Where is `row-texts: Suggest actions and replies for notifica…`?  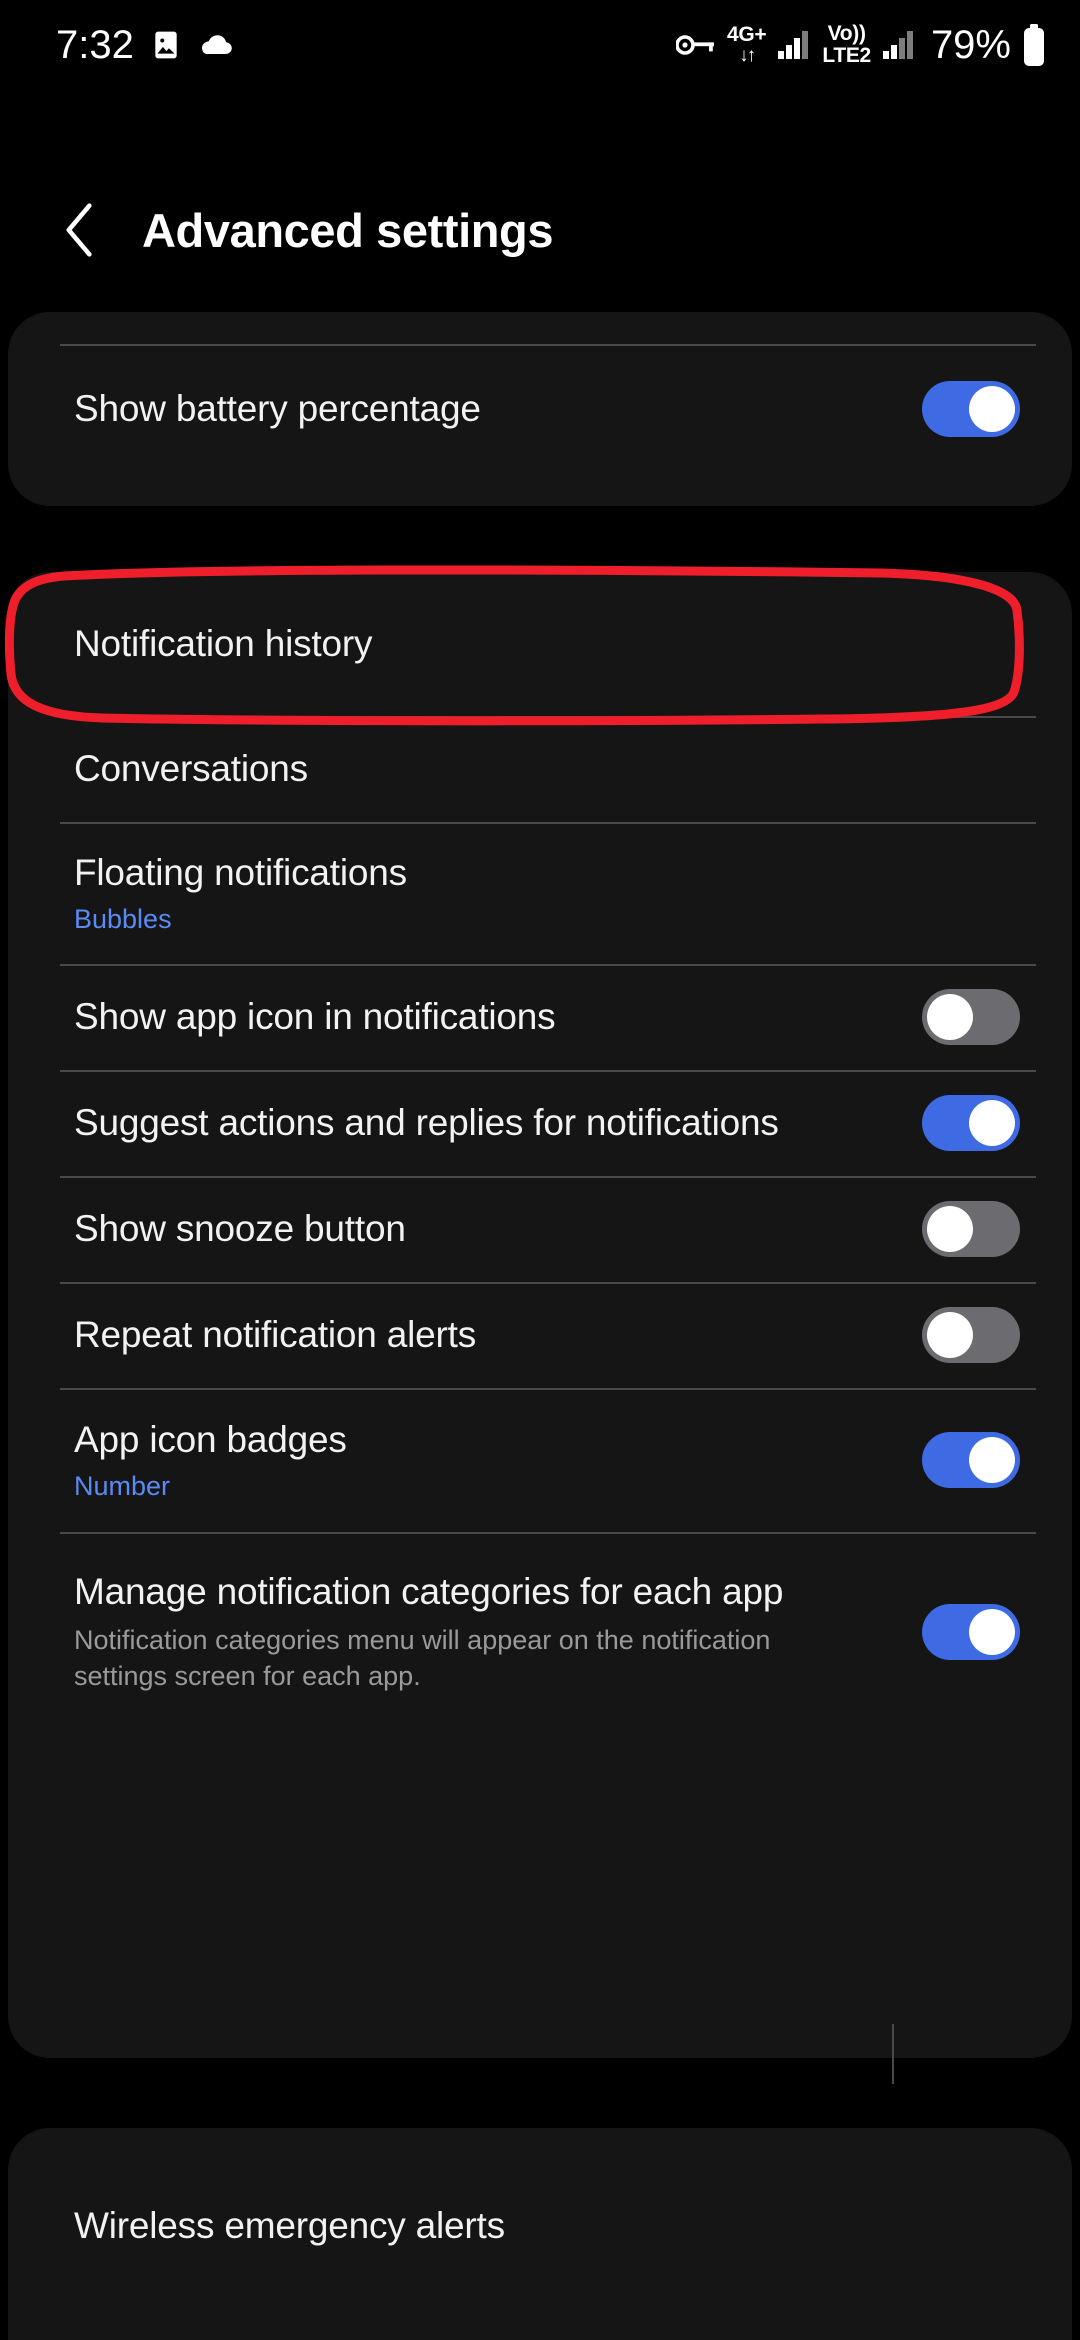 row-texts: Suggest actions and replies for notifica… is located at coordinates (426, 1123).